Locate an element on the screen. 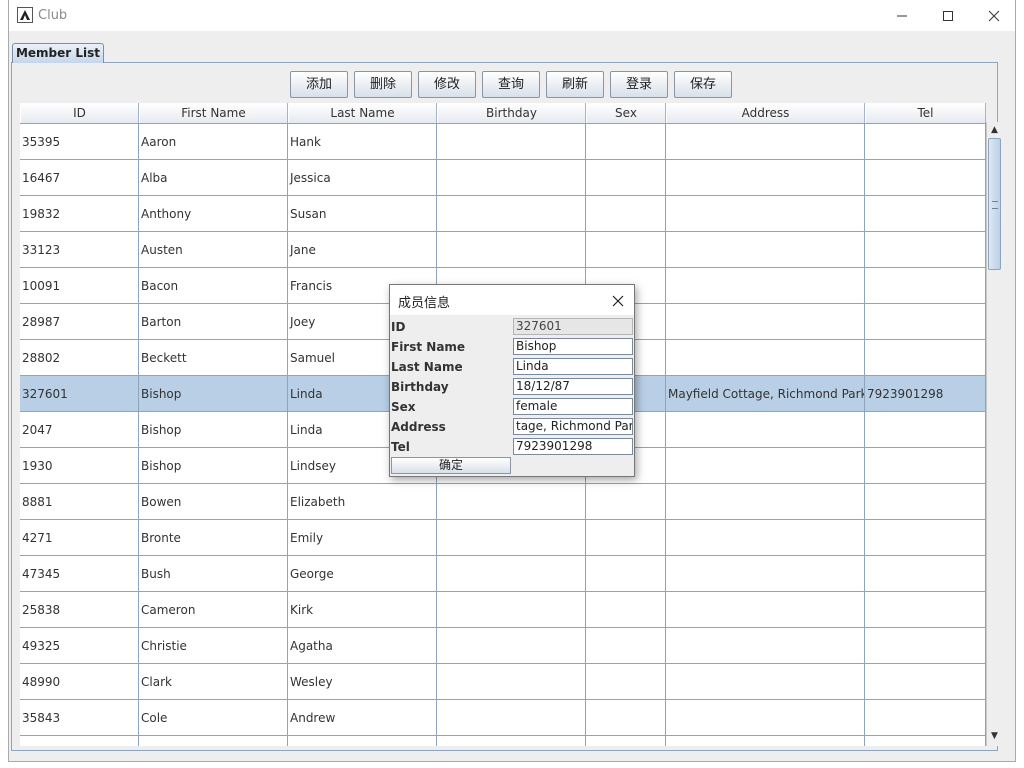 The image size is (1024, 768). cell-first-name: Bacon is located at coordinates (213, 285).